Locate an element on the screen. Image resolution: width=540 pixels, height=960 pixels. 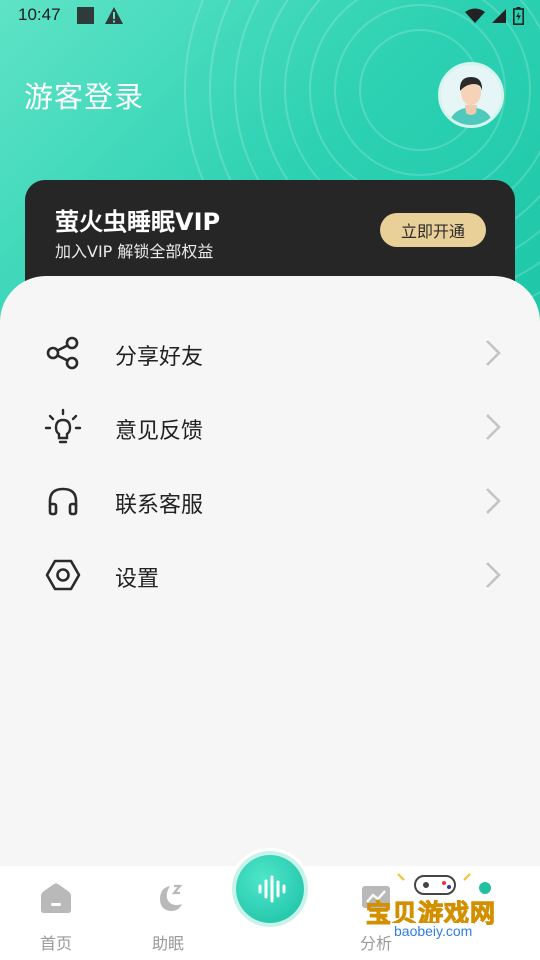
hexagon-settings-icon is located at coordinates (63, 575).